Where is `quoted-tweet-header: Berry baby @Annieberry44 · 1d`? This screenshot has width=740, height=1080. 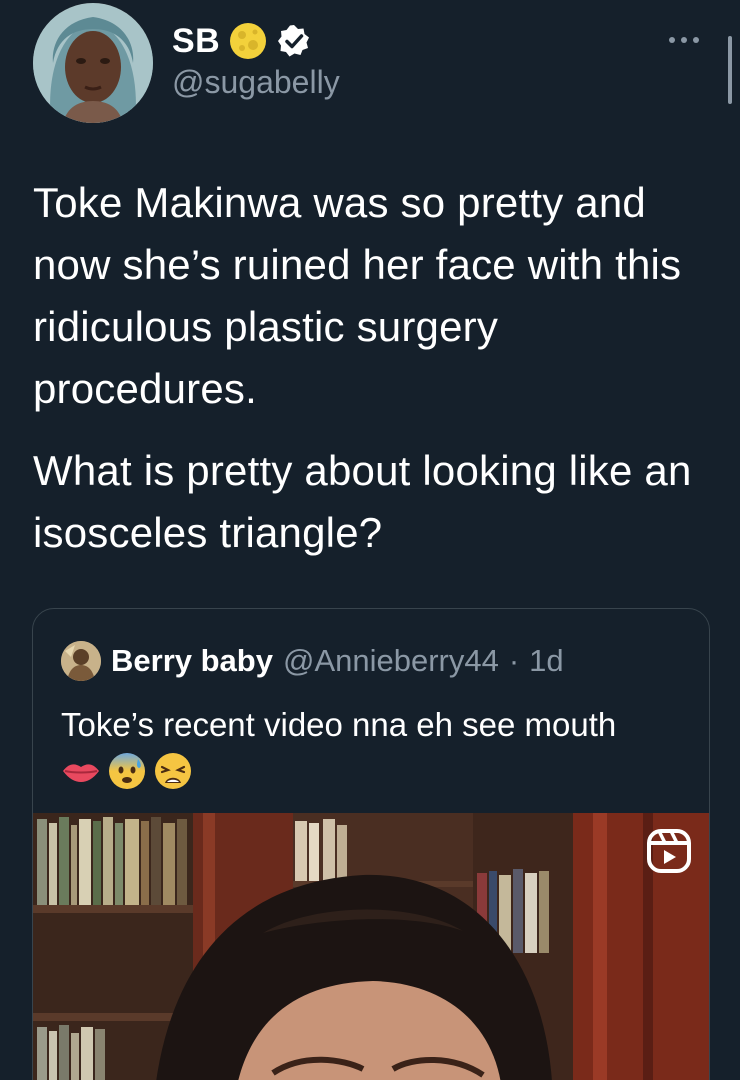
quoted-tweet-header: Berry baby @Annieberry44 · 1d is located at coordinates (312, 661).